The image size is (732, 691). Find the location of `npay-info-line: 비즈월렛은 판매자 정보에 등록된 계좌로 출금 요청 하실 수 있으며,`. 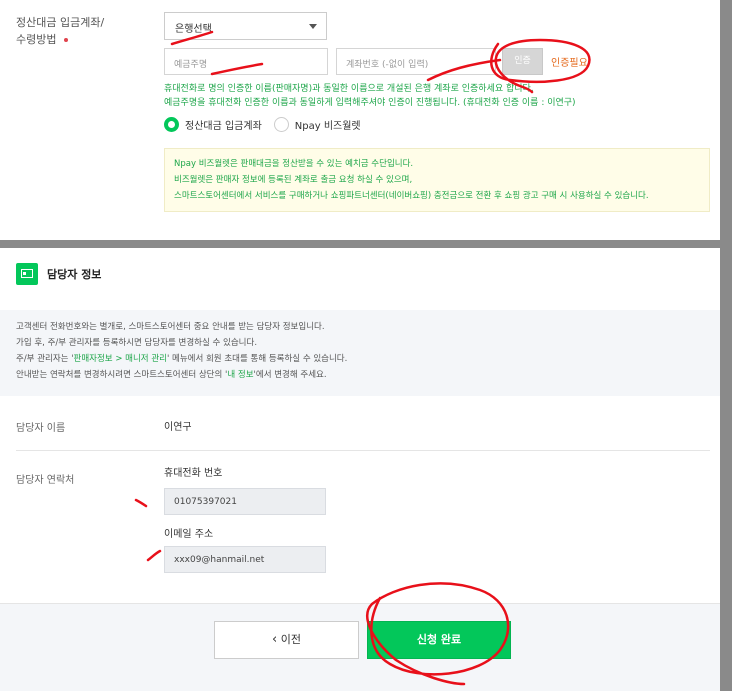

npay-info-line: 비즈월렛은 판매자 정보에 등록된 계좌로 출금 요청 하실 수 있으며, is located at coordinates (293, 180).